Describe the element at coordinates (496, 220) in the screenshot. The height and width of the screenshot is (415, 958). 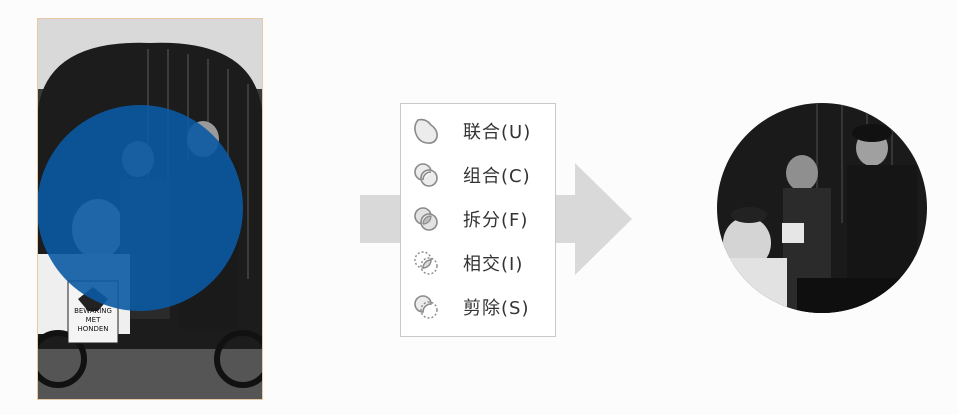
I see `menu-item-label: 拆分(F)` at that location.